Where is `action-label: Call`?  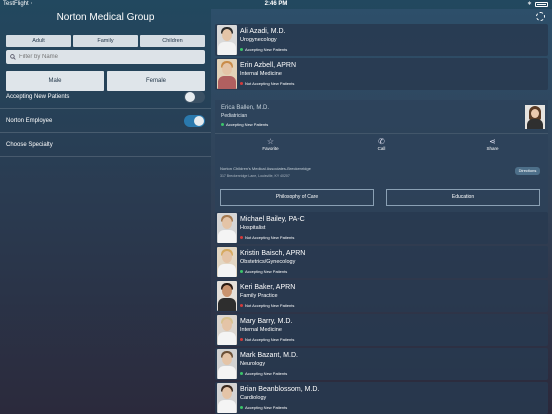
action-label: Call is located at coordinates (381, 148).